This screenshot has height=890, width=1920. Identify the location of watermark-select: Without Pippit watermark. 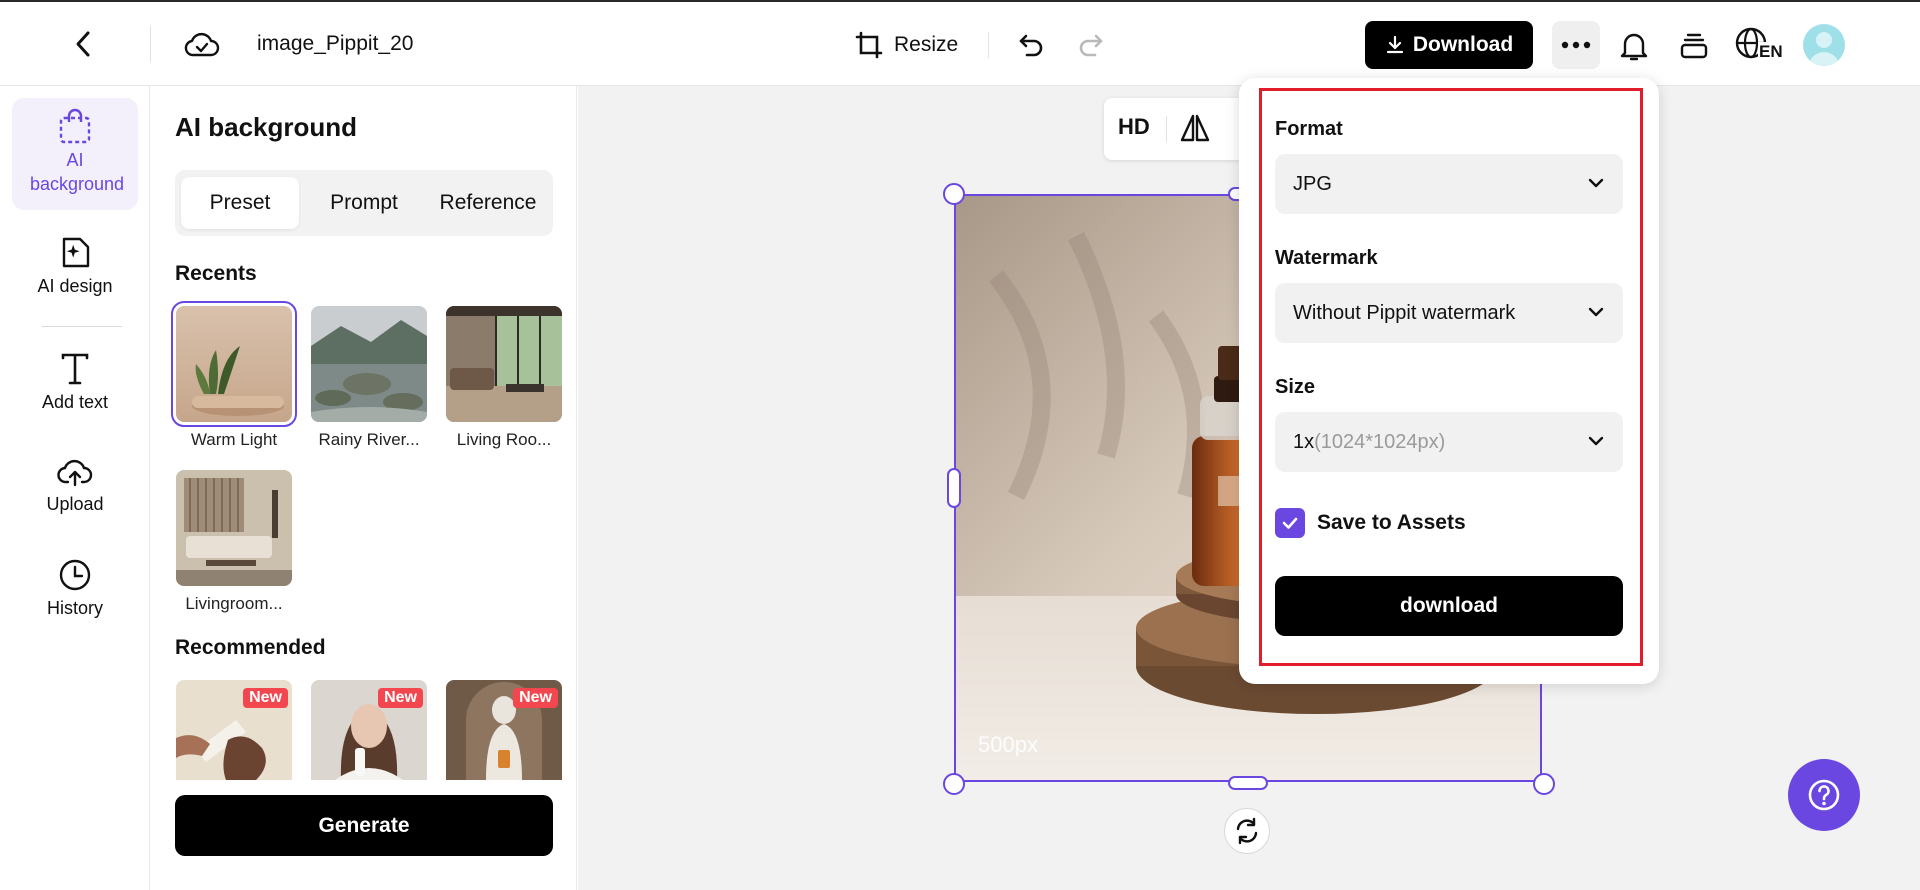
(1449, 313).